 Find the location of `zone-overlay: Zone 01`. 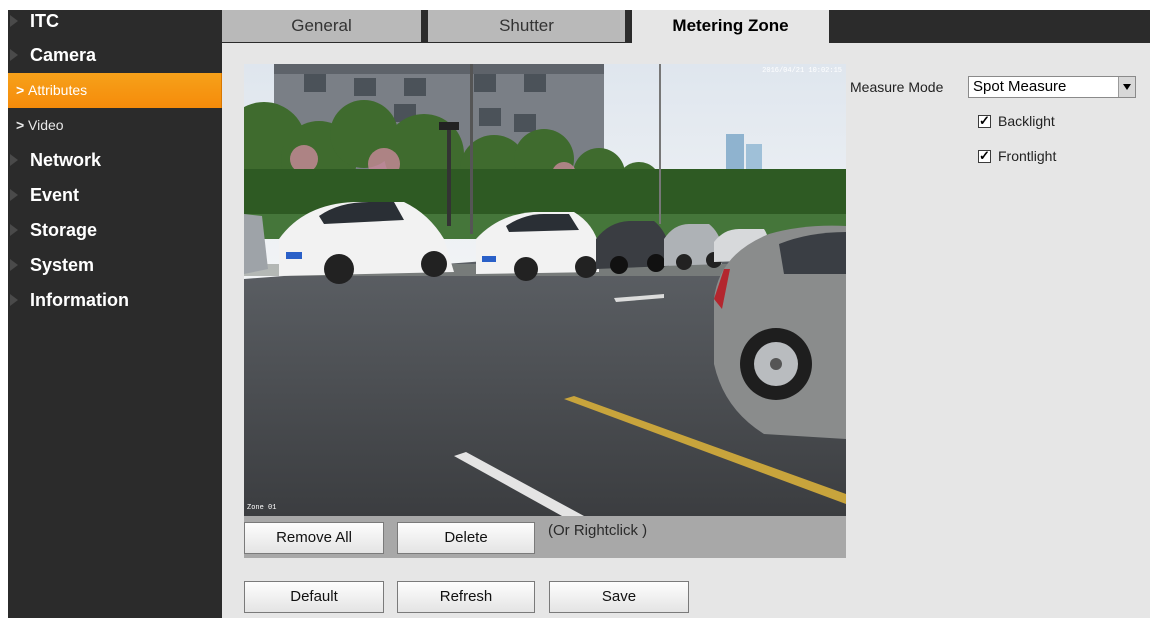

zone-overlay: Zone 01 is located at coordinates (262, 508).